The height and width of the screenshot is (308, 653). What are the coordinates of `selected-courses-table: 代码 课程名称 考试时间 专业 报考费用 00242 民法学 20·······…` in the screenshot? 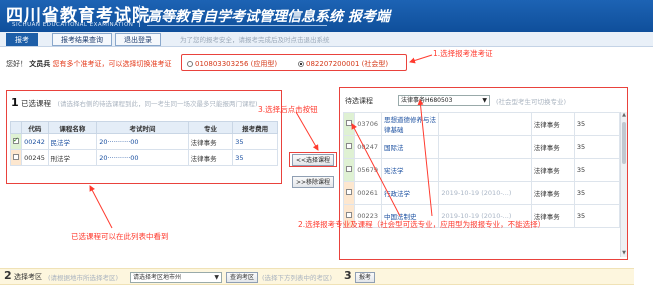 It's located at (143, 143).